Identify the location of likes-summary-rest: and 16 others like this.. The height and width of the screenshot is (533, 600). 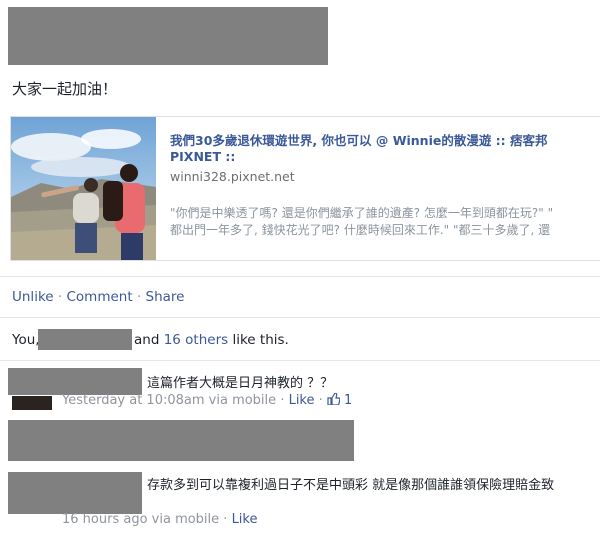
(211, 340).